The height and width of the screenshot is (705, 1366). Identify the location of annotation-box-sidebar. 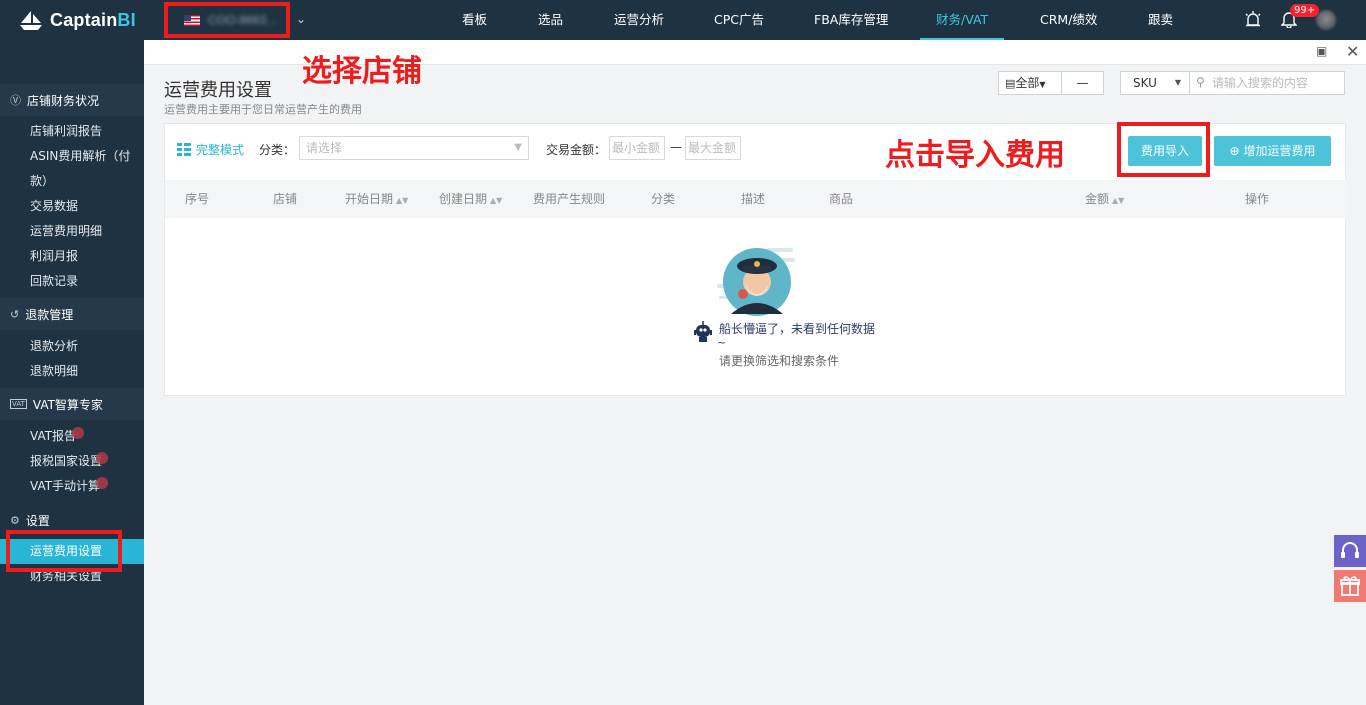
(64, 551).